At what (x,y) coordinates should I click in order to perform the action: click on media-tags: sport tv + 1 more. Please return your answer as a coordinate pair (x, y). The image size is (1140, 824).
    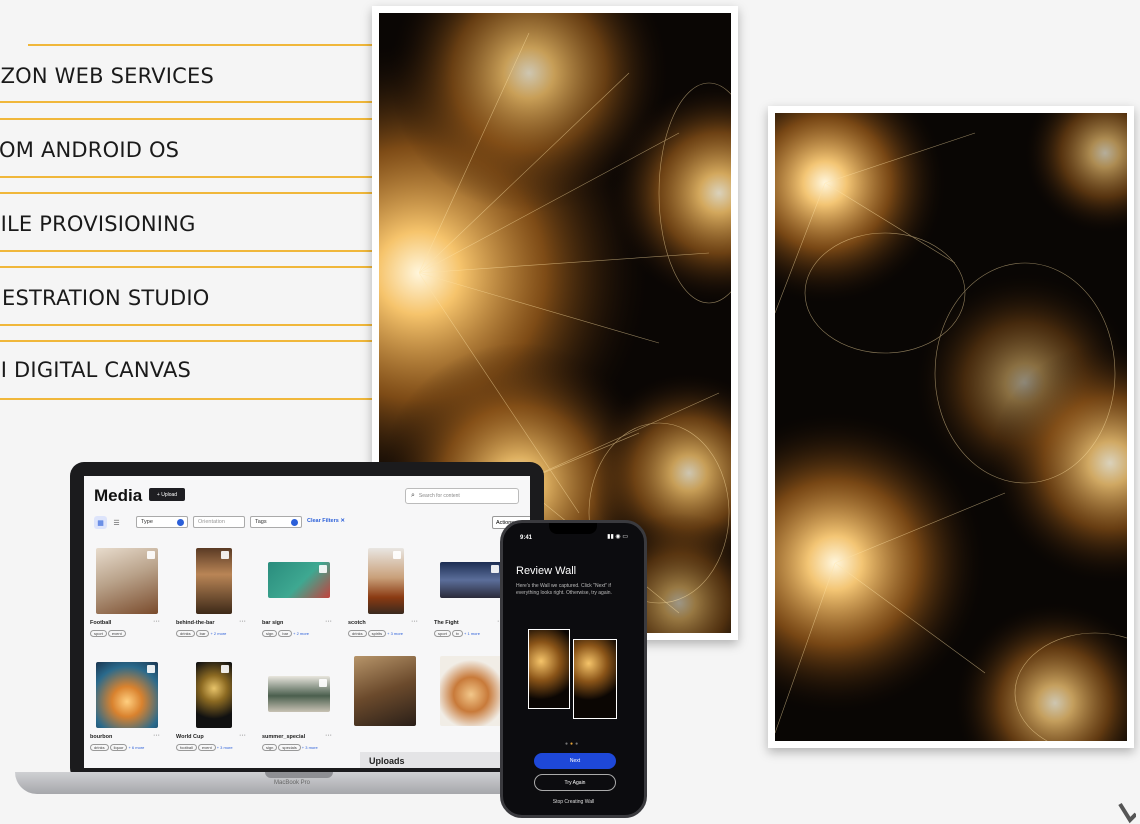
    Looking at the image, I should click on (457, 633).